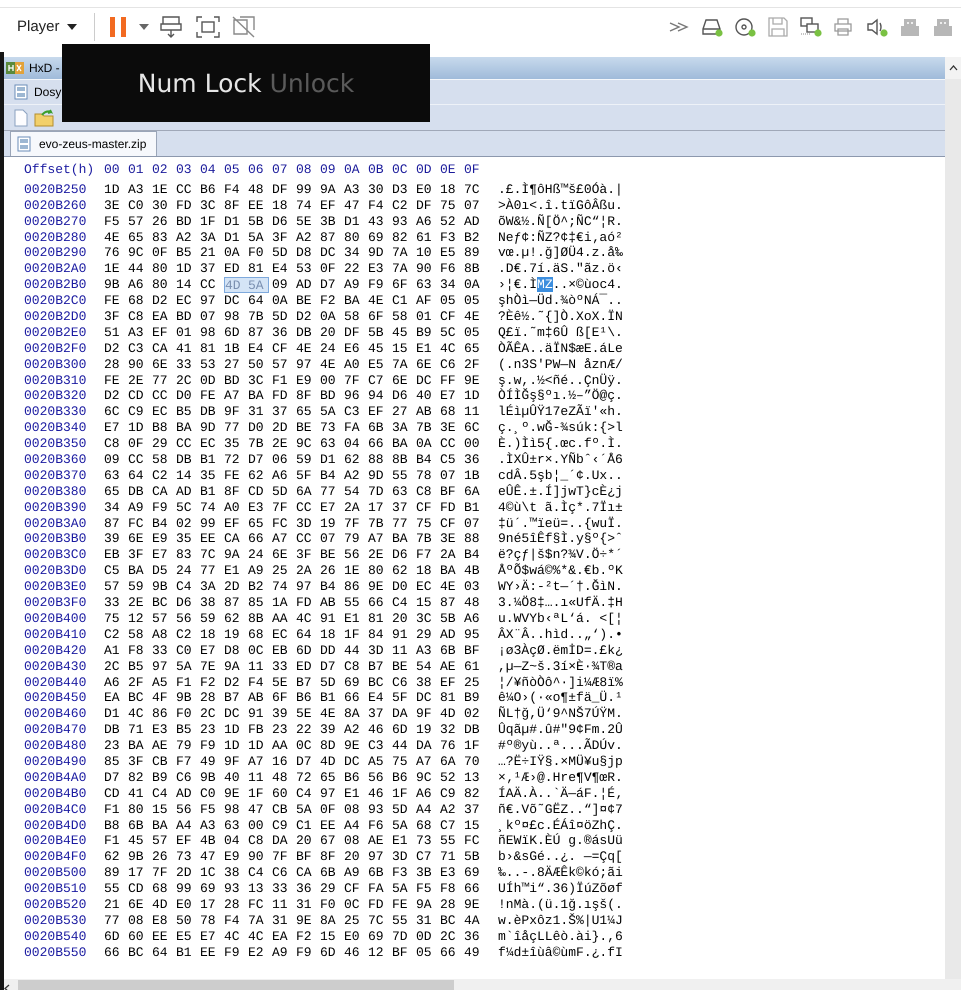 The height and width of the screenshot is (990, 961). What do you see at coordinates (140, 380) in the screenshot?
I see `hex-byte: 2E` at bounding box center [140, 380].